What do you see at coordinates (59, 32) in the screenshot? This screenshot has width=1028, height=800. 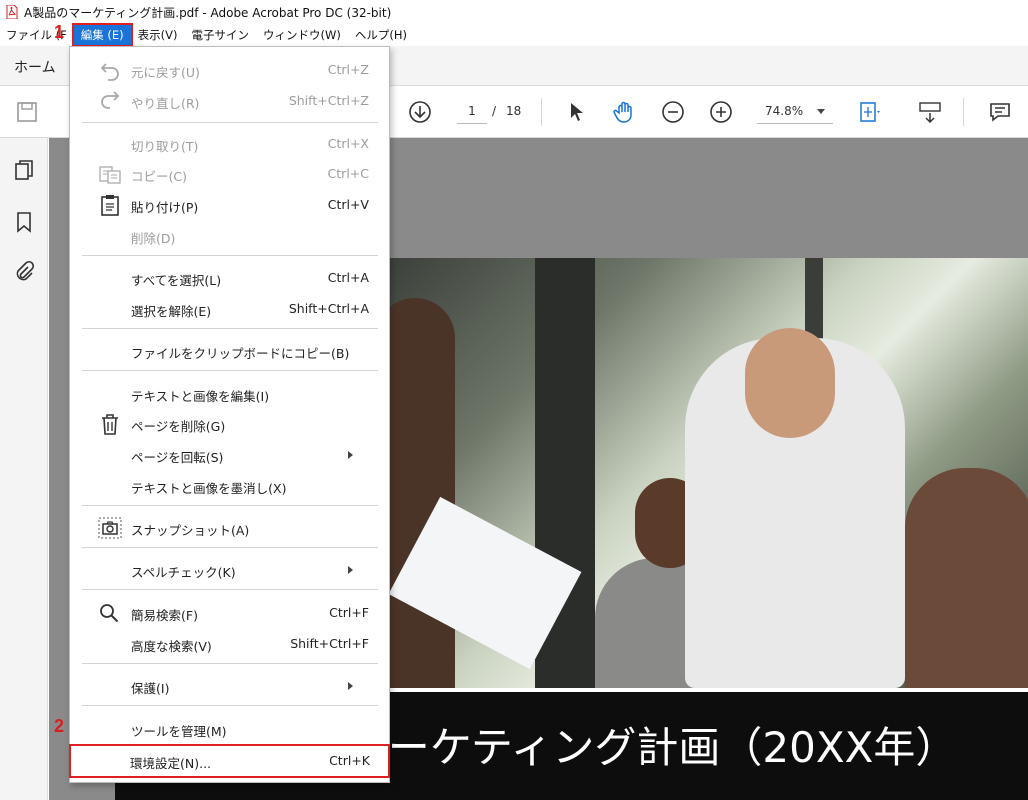 I see `callout-step-1: 1` at bounding box center [59, 32].